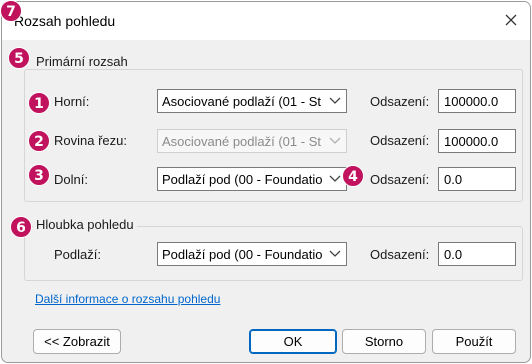  I want to click on depth-level-label: Podlaží:, so click(77, 254).